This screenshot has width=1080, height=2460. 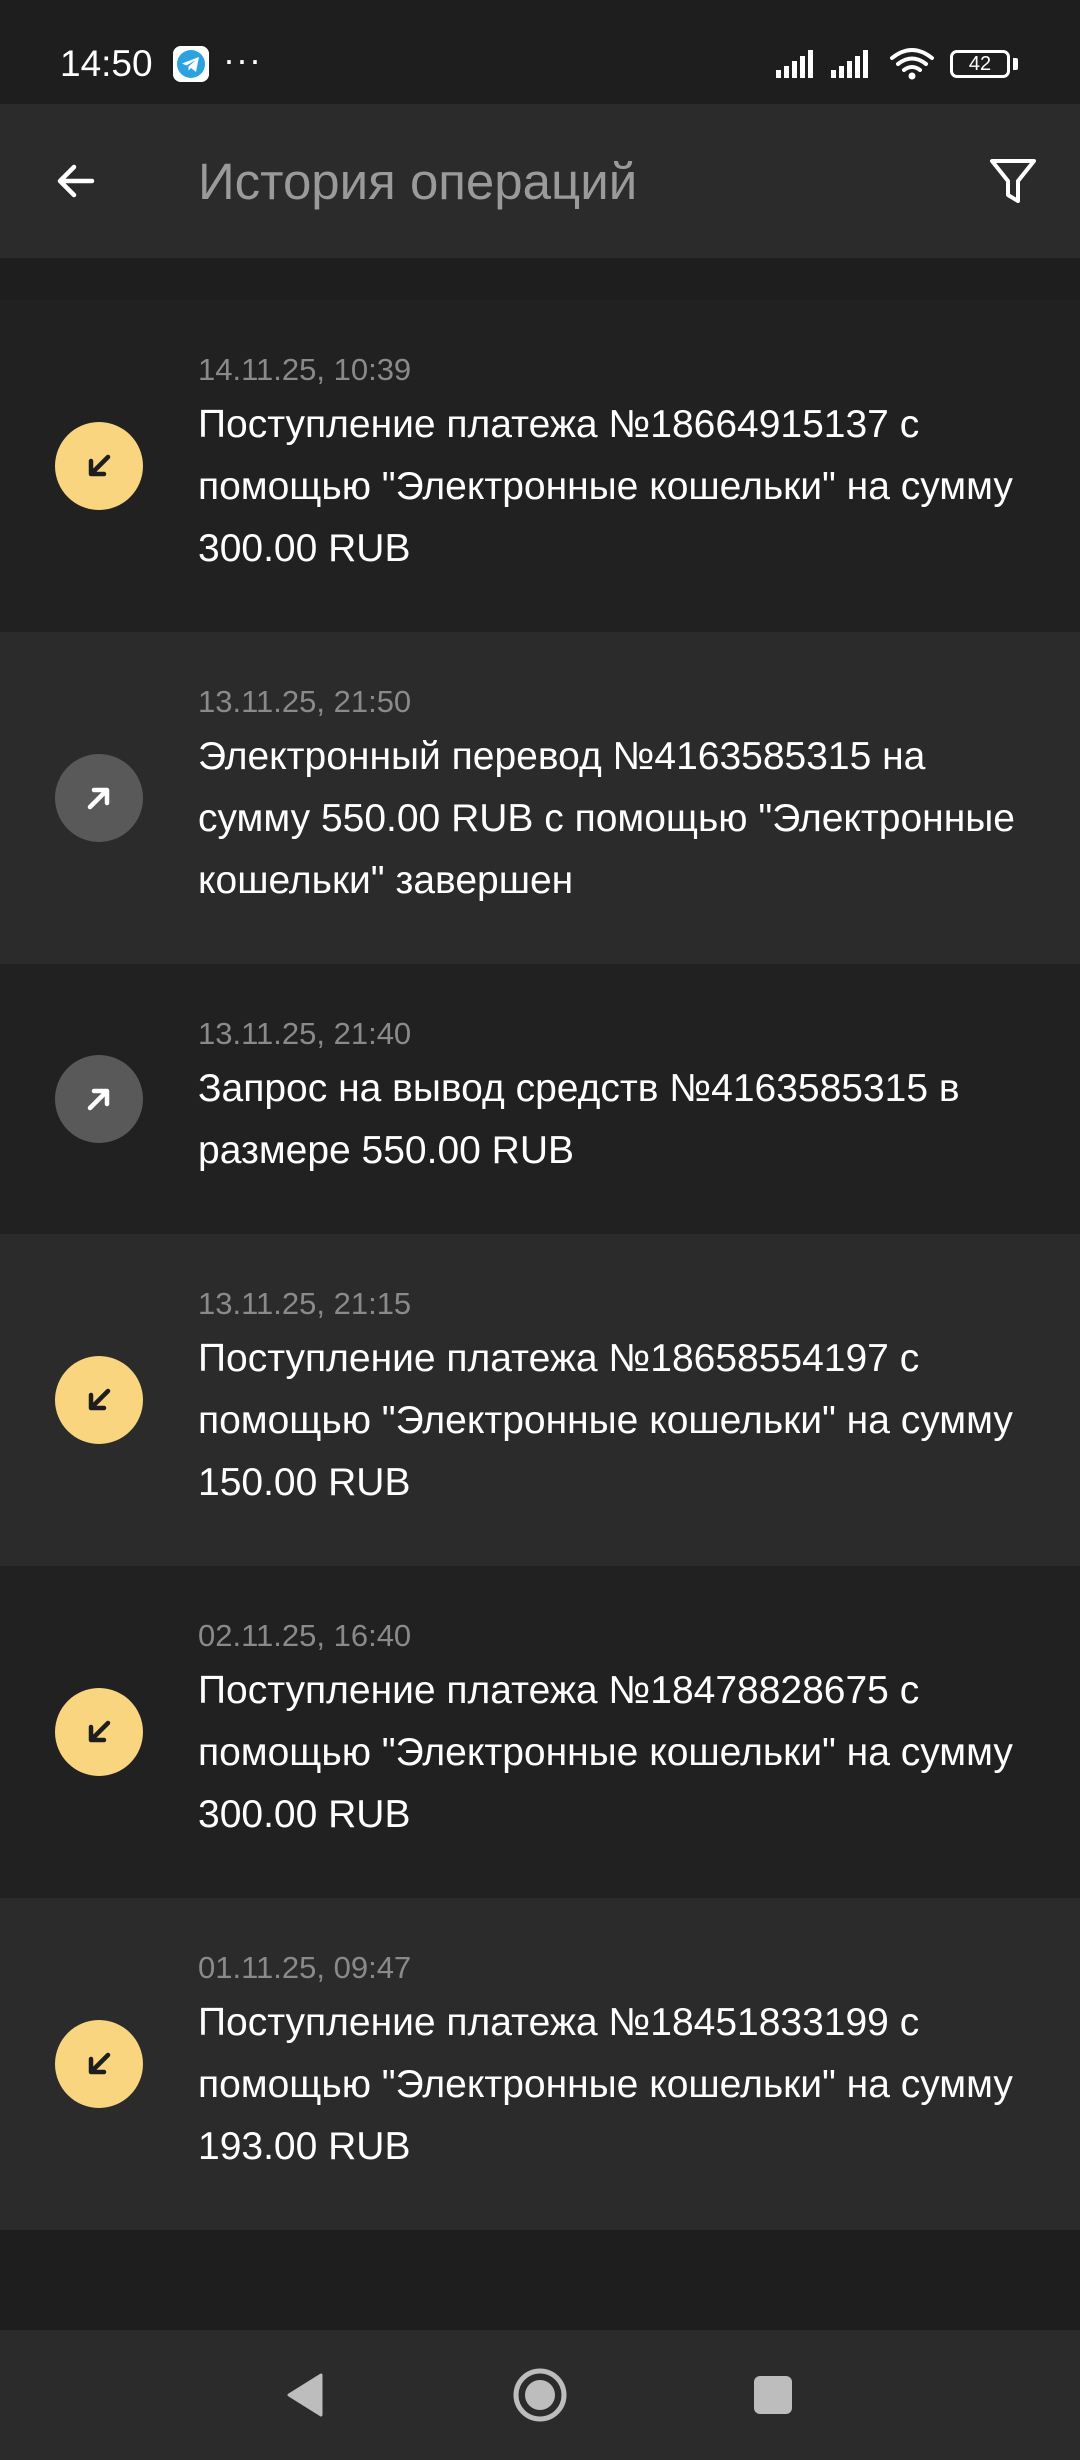 I want to click on nav-recents-button, so click(x=773, y=2395).